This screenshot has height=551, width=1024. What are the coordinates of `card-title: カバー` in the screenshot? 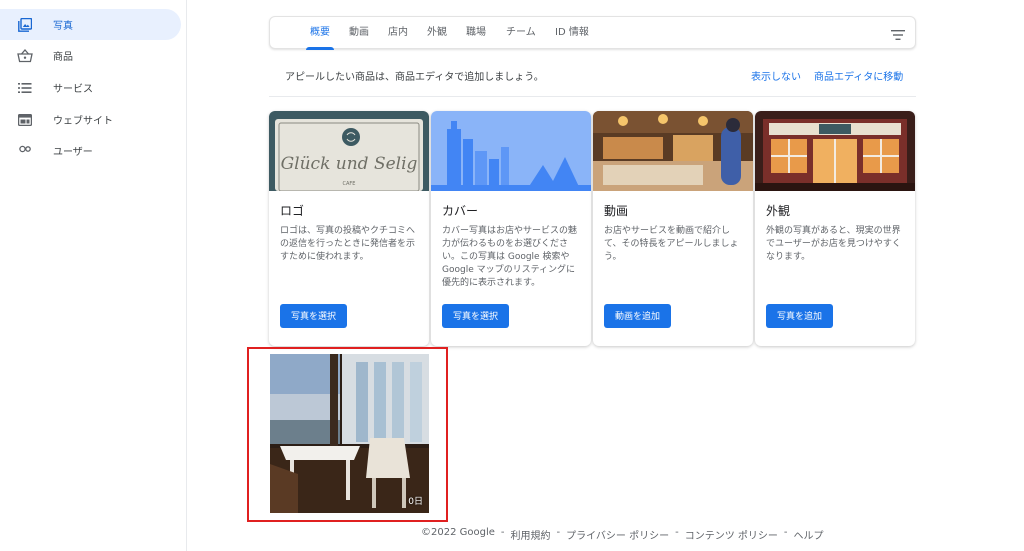 It's located at (460, 211).